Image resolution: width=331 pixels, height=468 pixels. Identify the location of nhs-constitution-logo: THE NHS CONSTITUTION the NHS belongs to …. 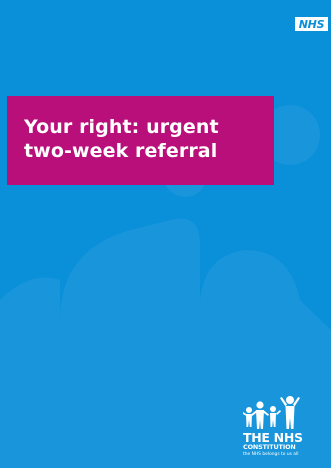
(284, 426).